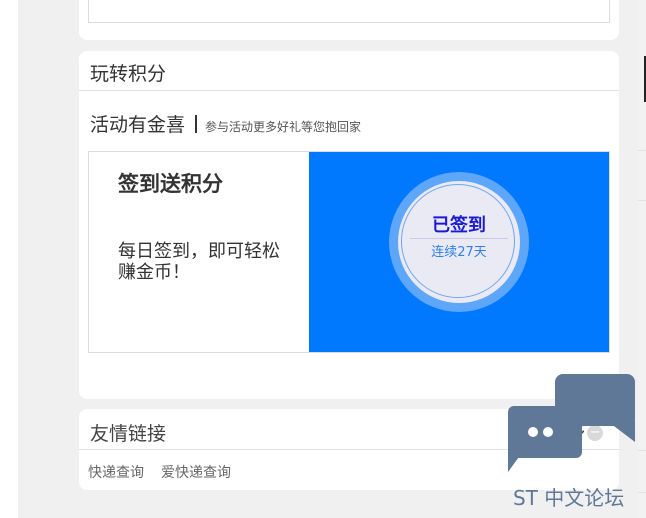 The width and height of the screenshot is (646, 518). I want to click on signin-streak: 连续27天, so click(459, 252).